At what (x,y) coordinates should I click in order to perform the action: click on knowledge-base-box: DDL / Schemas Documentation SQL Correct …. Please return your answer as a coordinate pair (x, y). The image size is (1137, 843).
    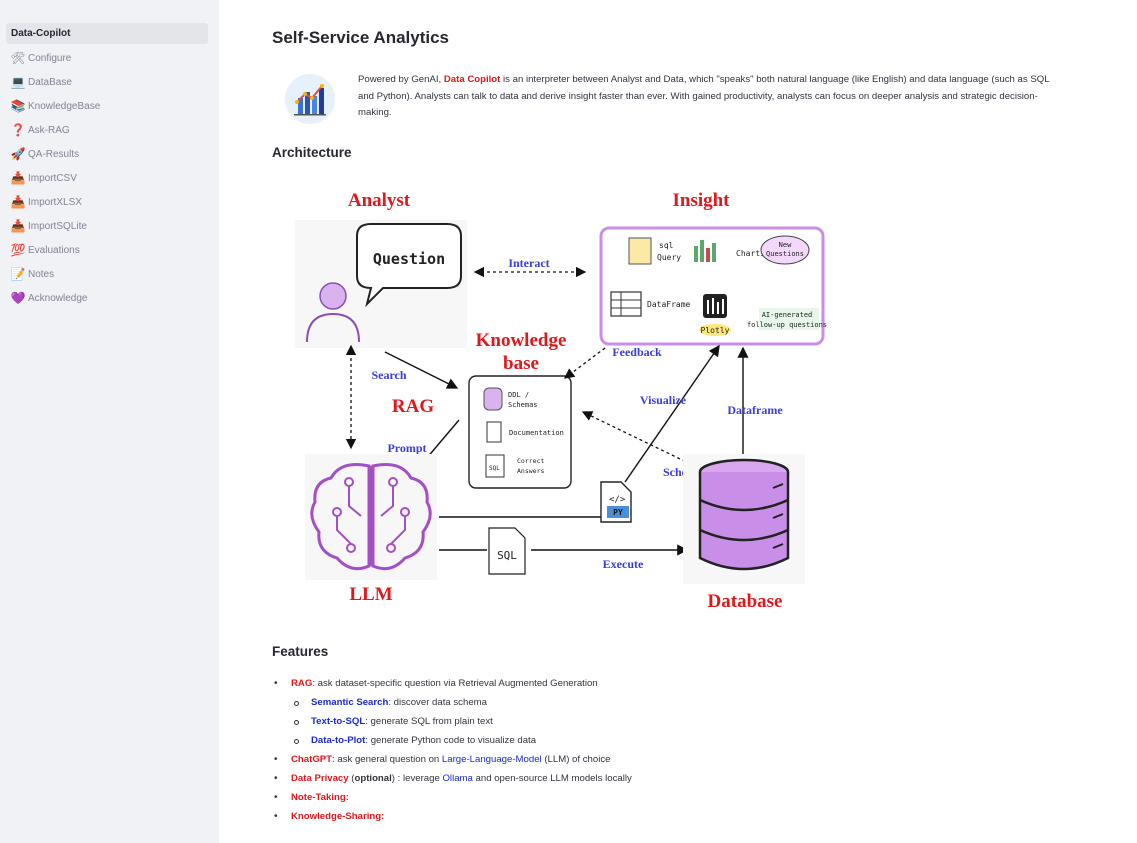
    Looking at the image, I should click on (520, 432).